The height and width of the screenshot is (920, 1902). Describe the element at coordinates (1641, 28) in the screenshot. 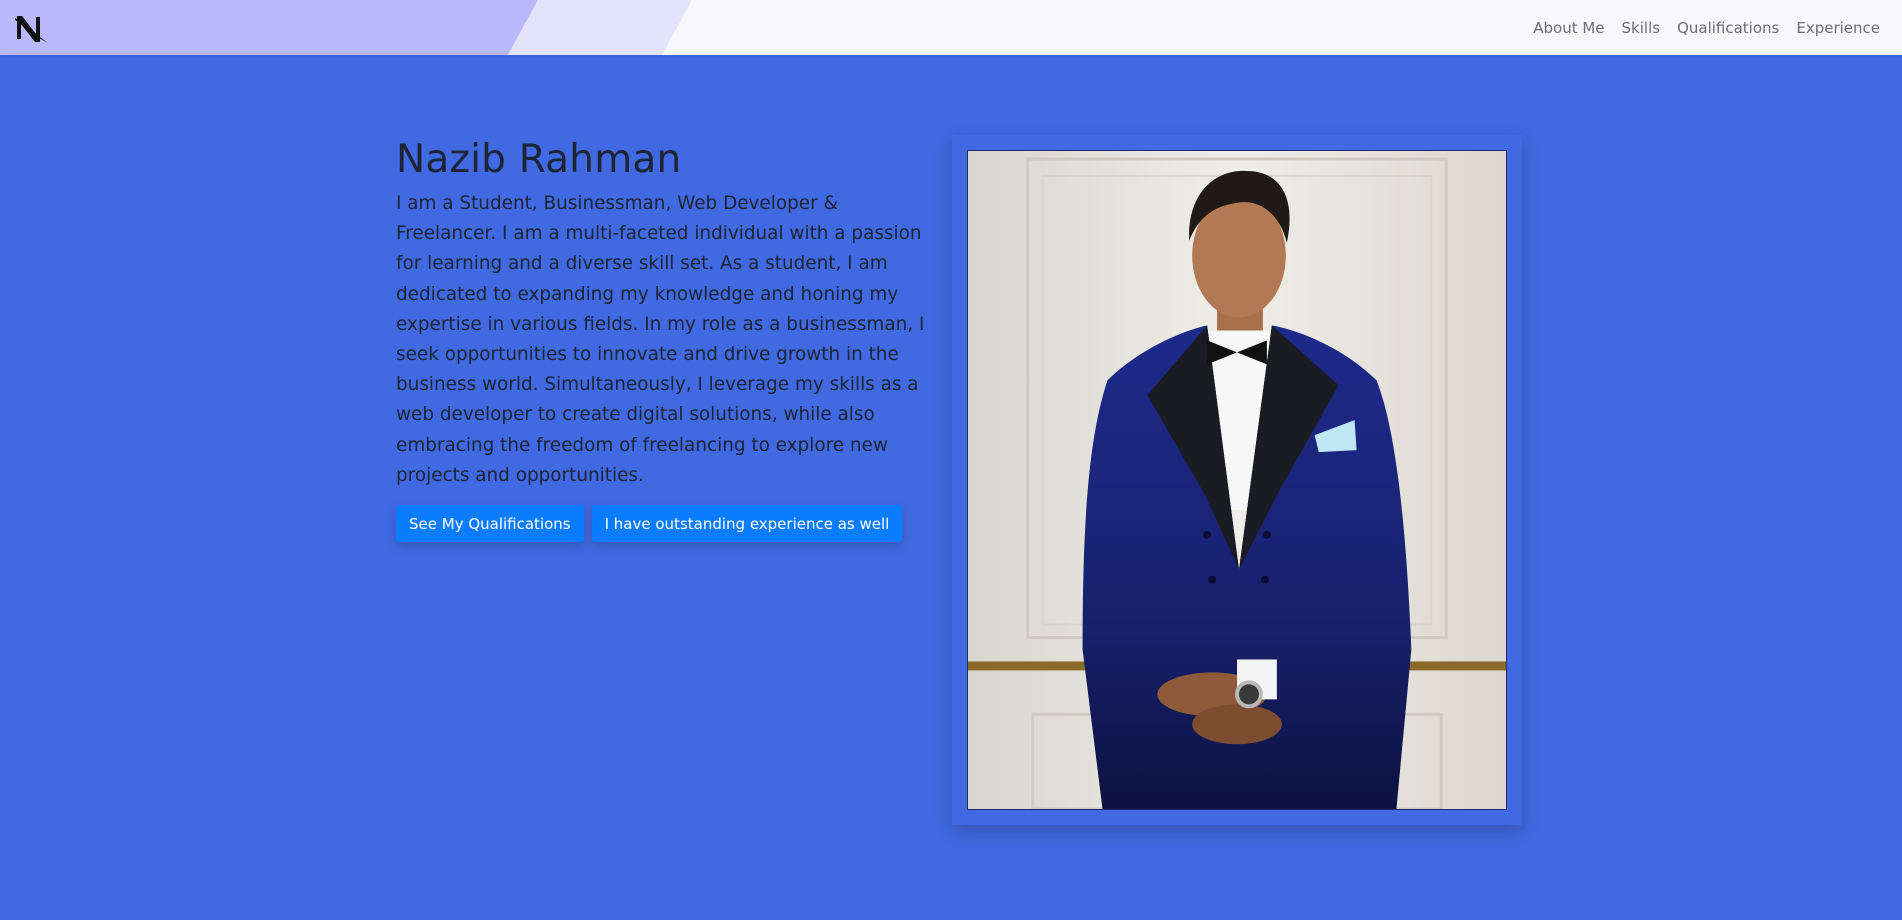

I see `nav-link-skills: Skills` at that location.